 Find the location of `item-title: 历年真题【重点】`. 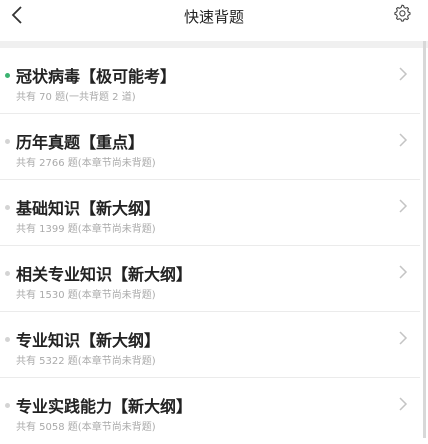

item-title: 历年真题【重点】 is located at coordinates (80, 142).